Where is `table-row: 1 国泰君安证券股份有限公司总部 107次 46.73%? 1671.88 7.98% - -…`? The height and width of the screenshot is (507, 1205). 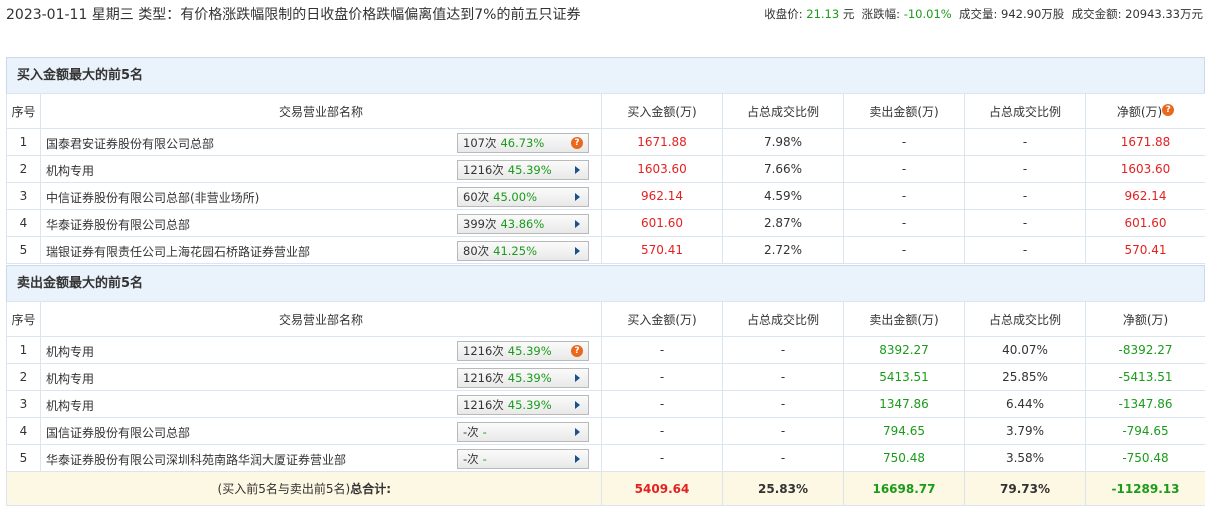 table-row: 1 国泰君安证券股份有限公司总部 107次 46.73%? 1671.88 7.98% - -… is located at coordinates (605, 142).